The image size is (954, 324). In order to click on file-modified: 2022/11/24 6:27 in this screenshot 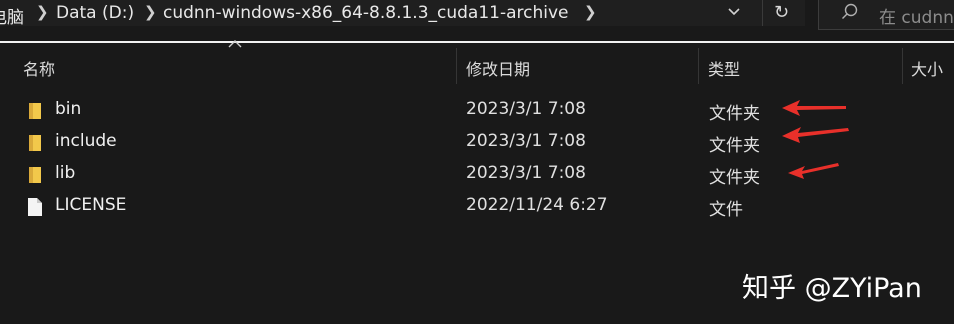, I will do `click(537, 205)`.